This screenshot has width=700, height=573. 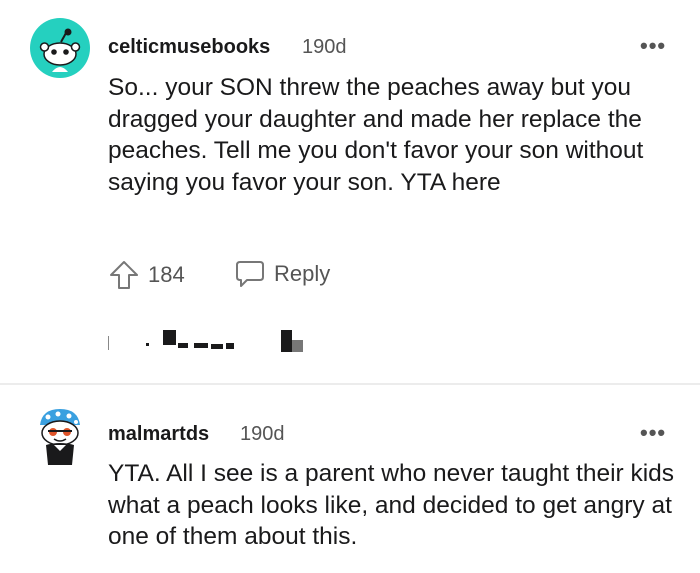 What do you see at coordinates (146, 275) in the screenshot?
I see `upvote-button: 184` at bounding box center [146, 275].